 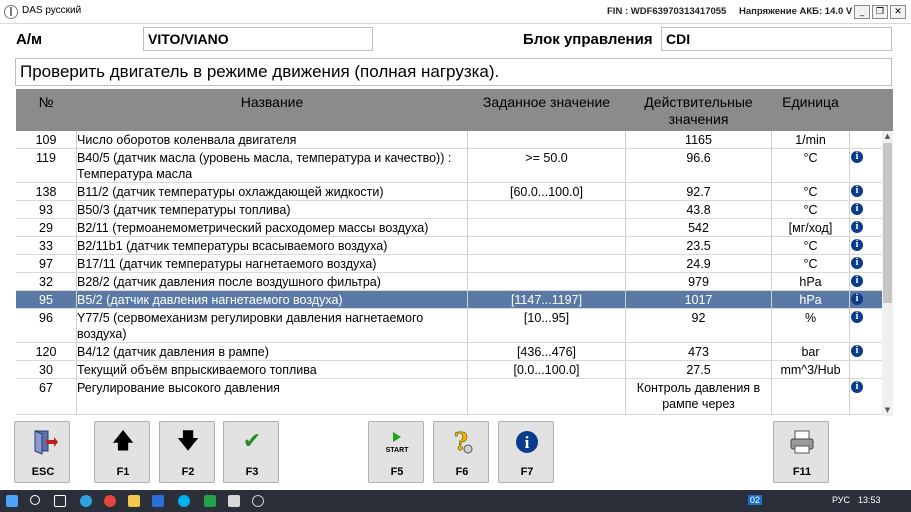 I want to click on cell-num: 32, so click(x=46, y=282).